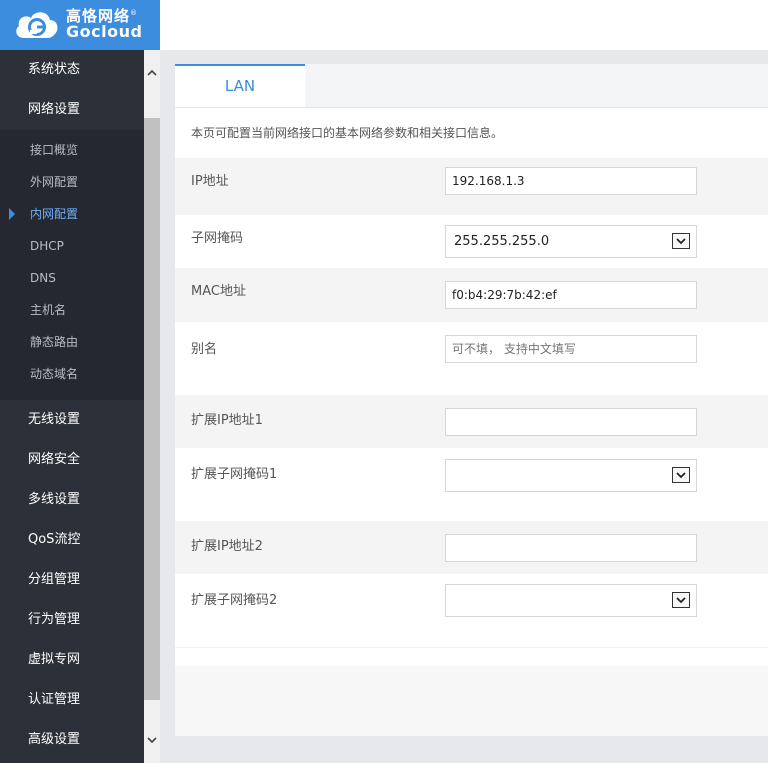 The width and height of the screenshot is (768, 763). Describe the element at coordinates (72, 580) in the screenshot. I see `menu-group: 分组管理` at that location.